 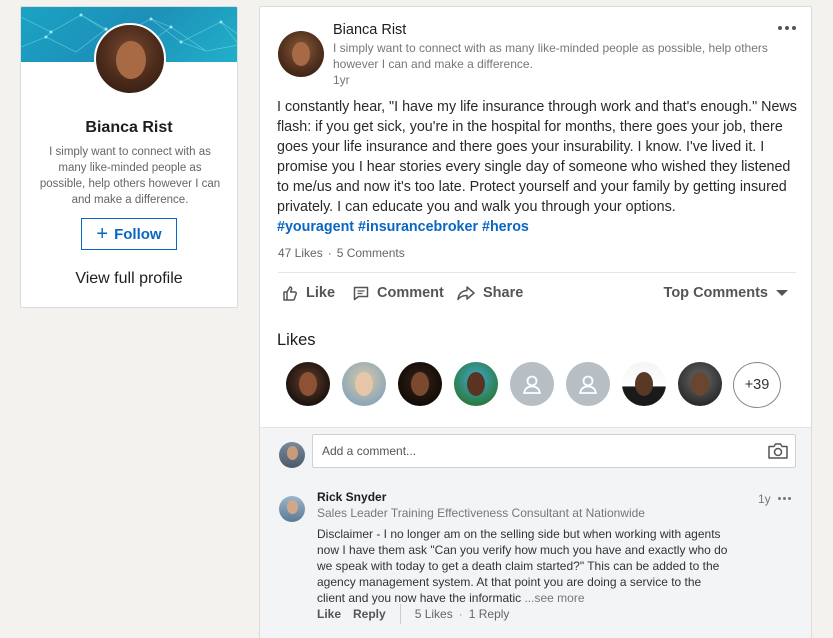 What do you see at coordinates (300, 253) in the screenshot?
I see `likes-count: 47 Likes` at bounding box center [300, 253].